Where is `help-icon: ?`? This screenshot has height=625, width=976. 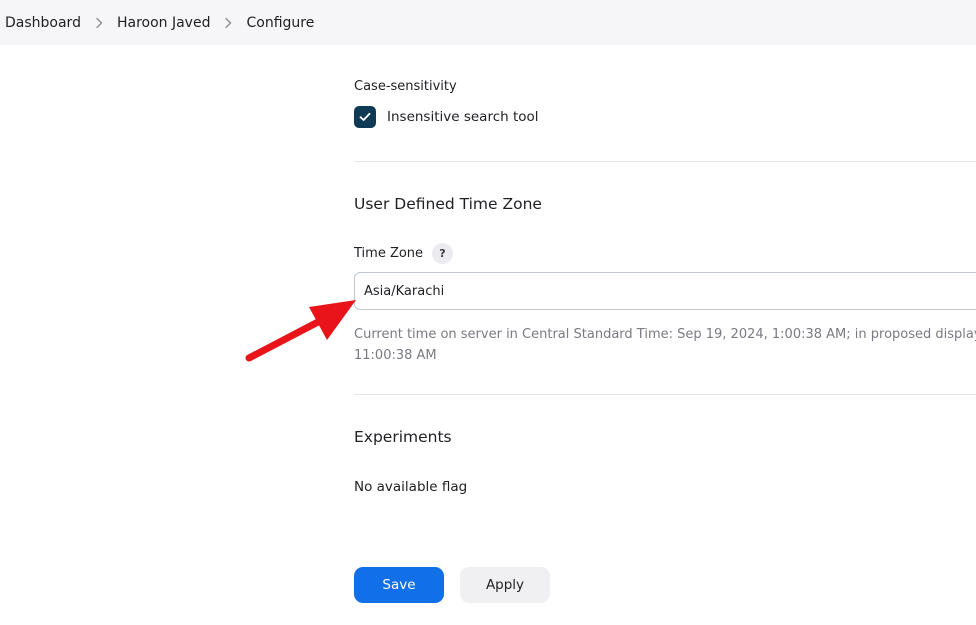 help-icon: ? is located at coordinates (442, 253).